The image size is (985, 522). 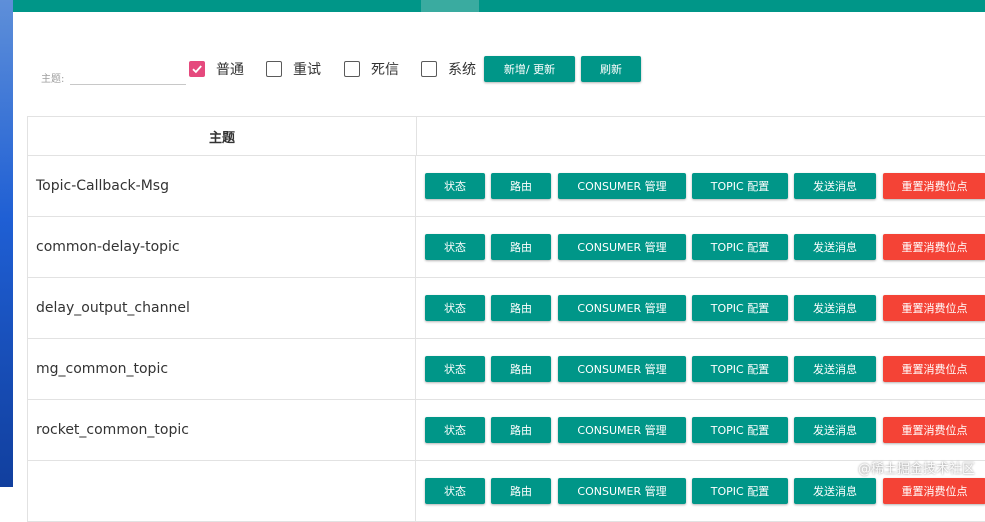 I want to click on checkbox-normal-box, so click(x=197, y=69).